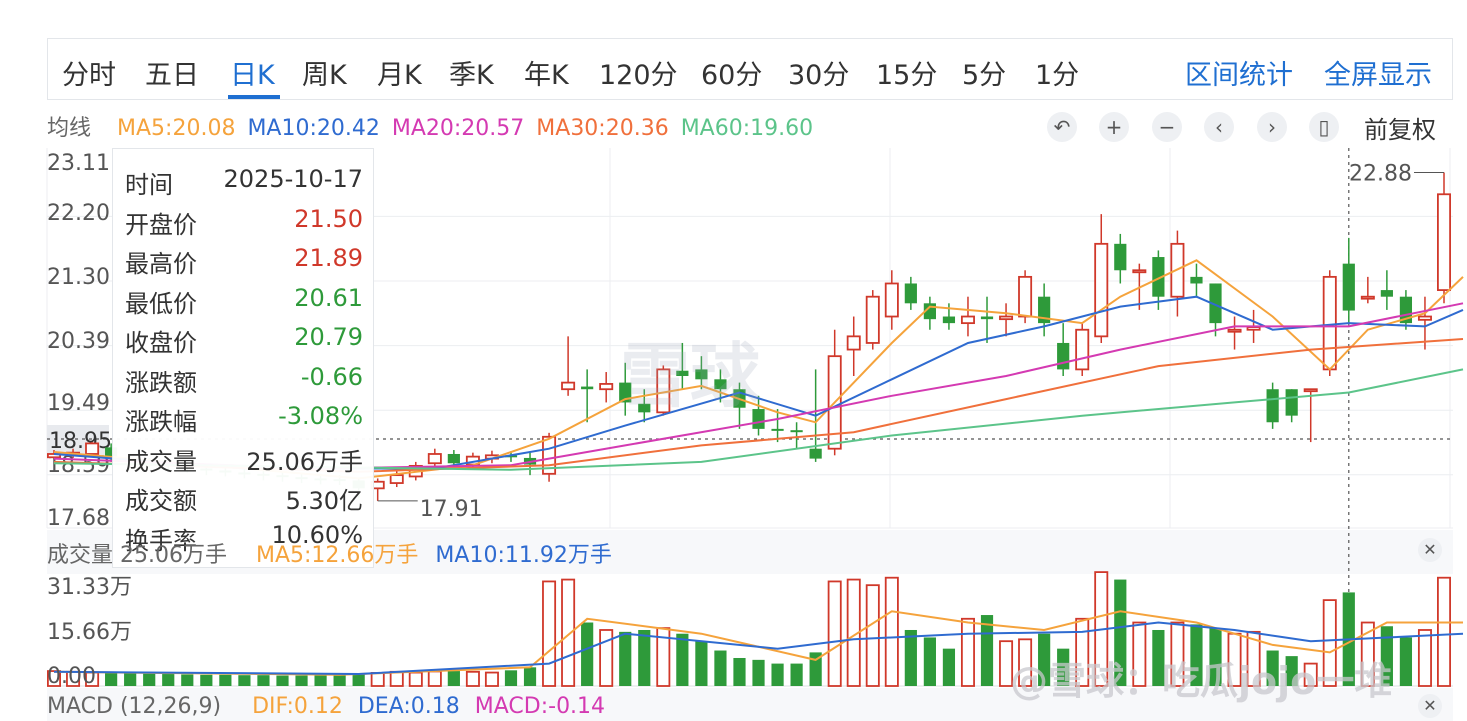 This screenshot has height=721, width=1467. What do you see at coordinates (337, 555) in the screenshot?
I see `volume-ma5: MA5:12.66万手` at bounding box center [337, 555].